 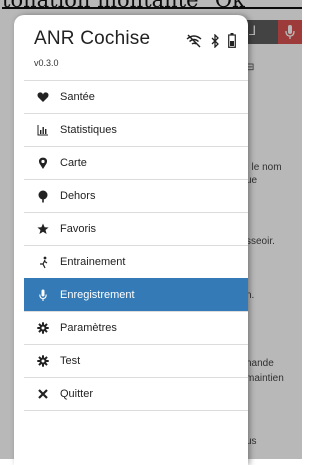 What do you see at coordinates (43, 295) in the screenshot?
I see `microphone-icon` at bounding box center [43, 295].